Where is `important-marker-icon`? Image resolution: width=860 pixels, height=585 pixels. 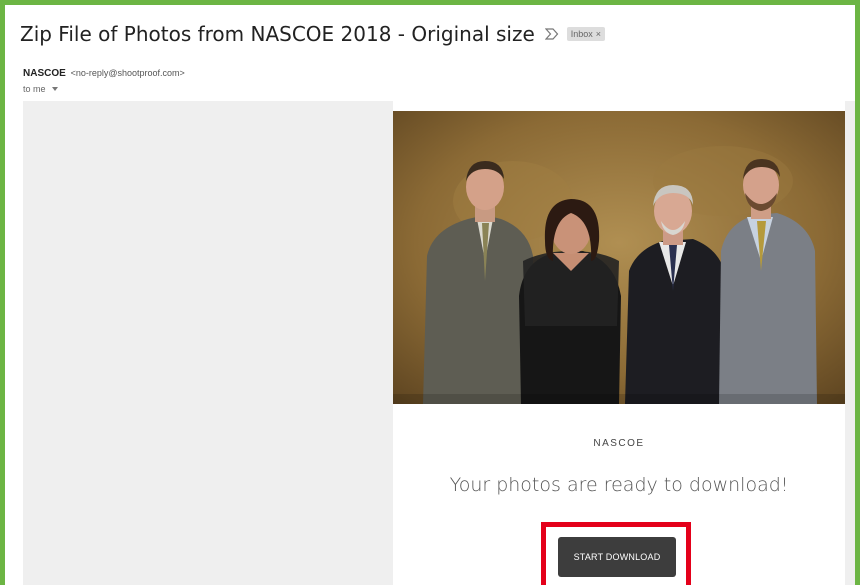 important-marker-icon is located at coordinates (551, 34).